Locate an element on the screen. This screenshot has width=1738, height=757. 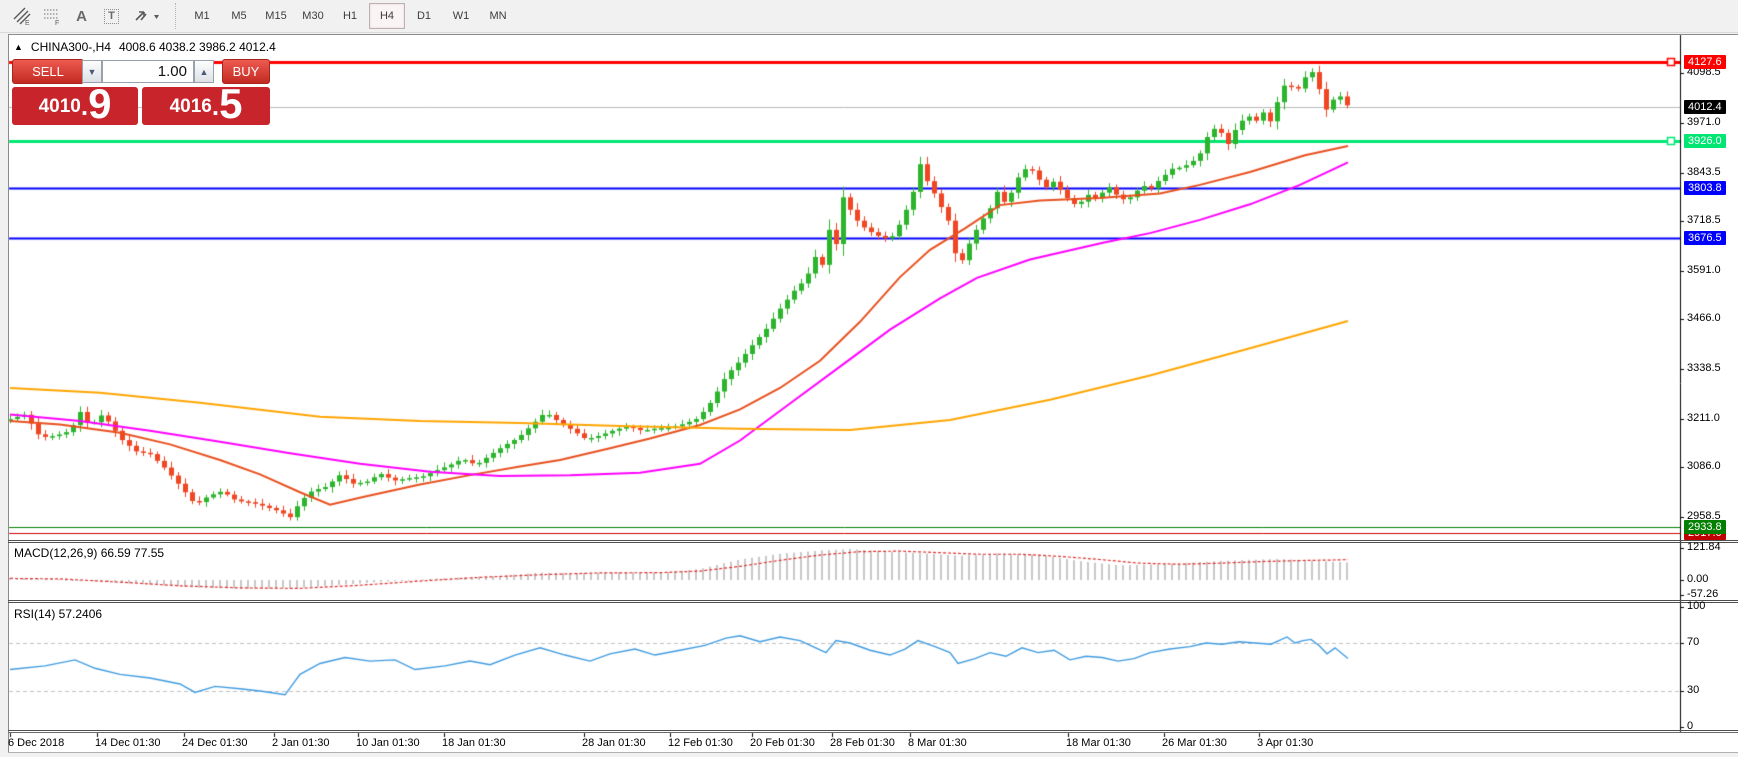
main-macd-separator is located at coordinates (873, 540).